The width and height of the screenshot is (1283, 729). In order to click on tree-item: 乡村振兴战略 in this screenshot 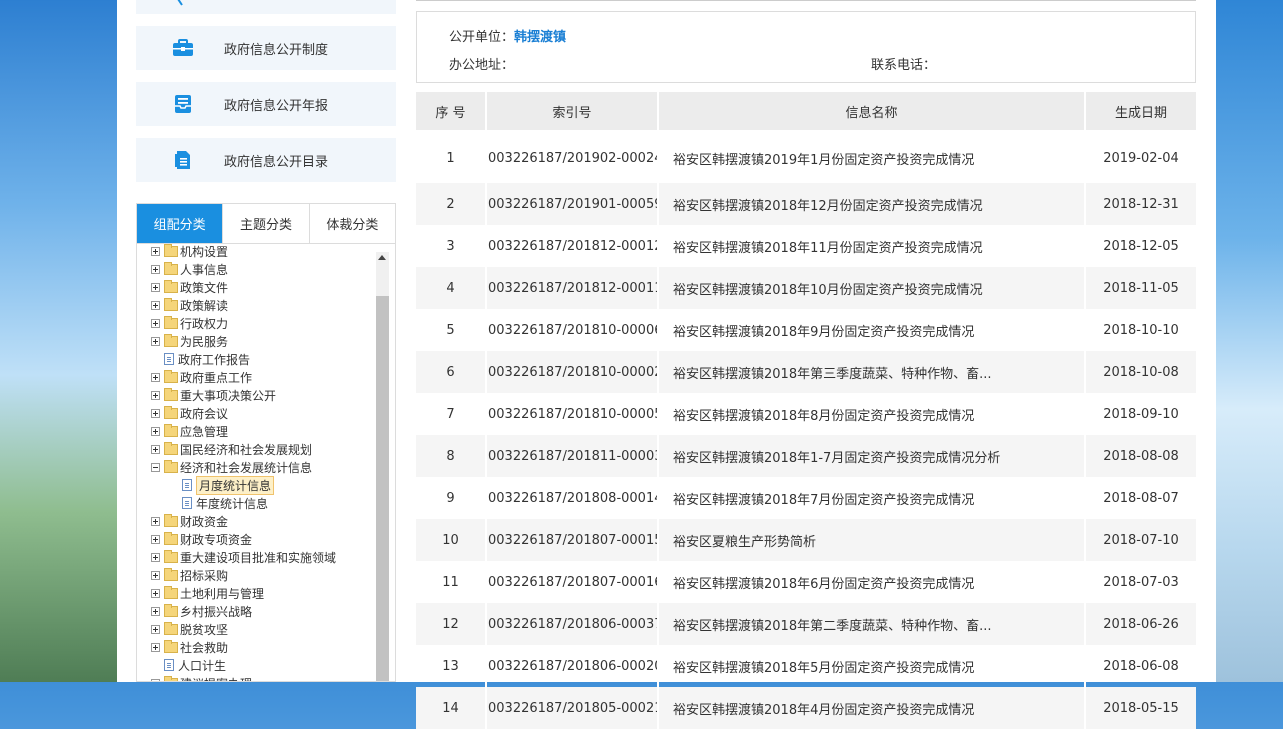, I will do `click(243, 611)`.